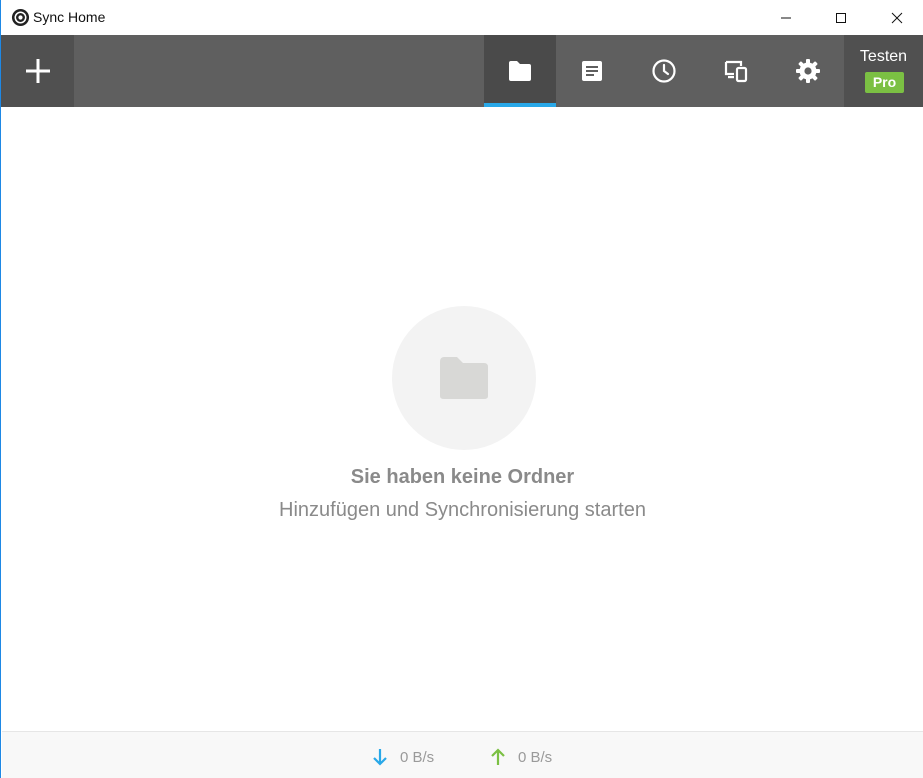  Describe the element at coordinates (462, 477) in the screenshot. I see `empty-state-title: Sie haben keine Ordner` at that location.